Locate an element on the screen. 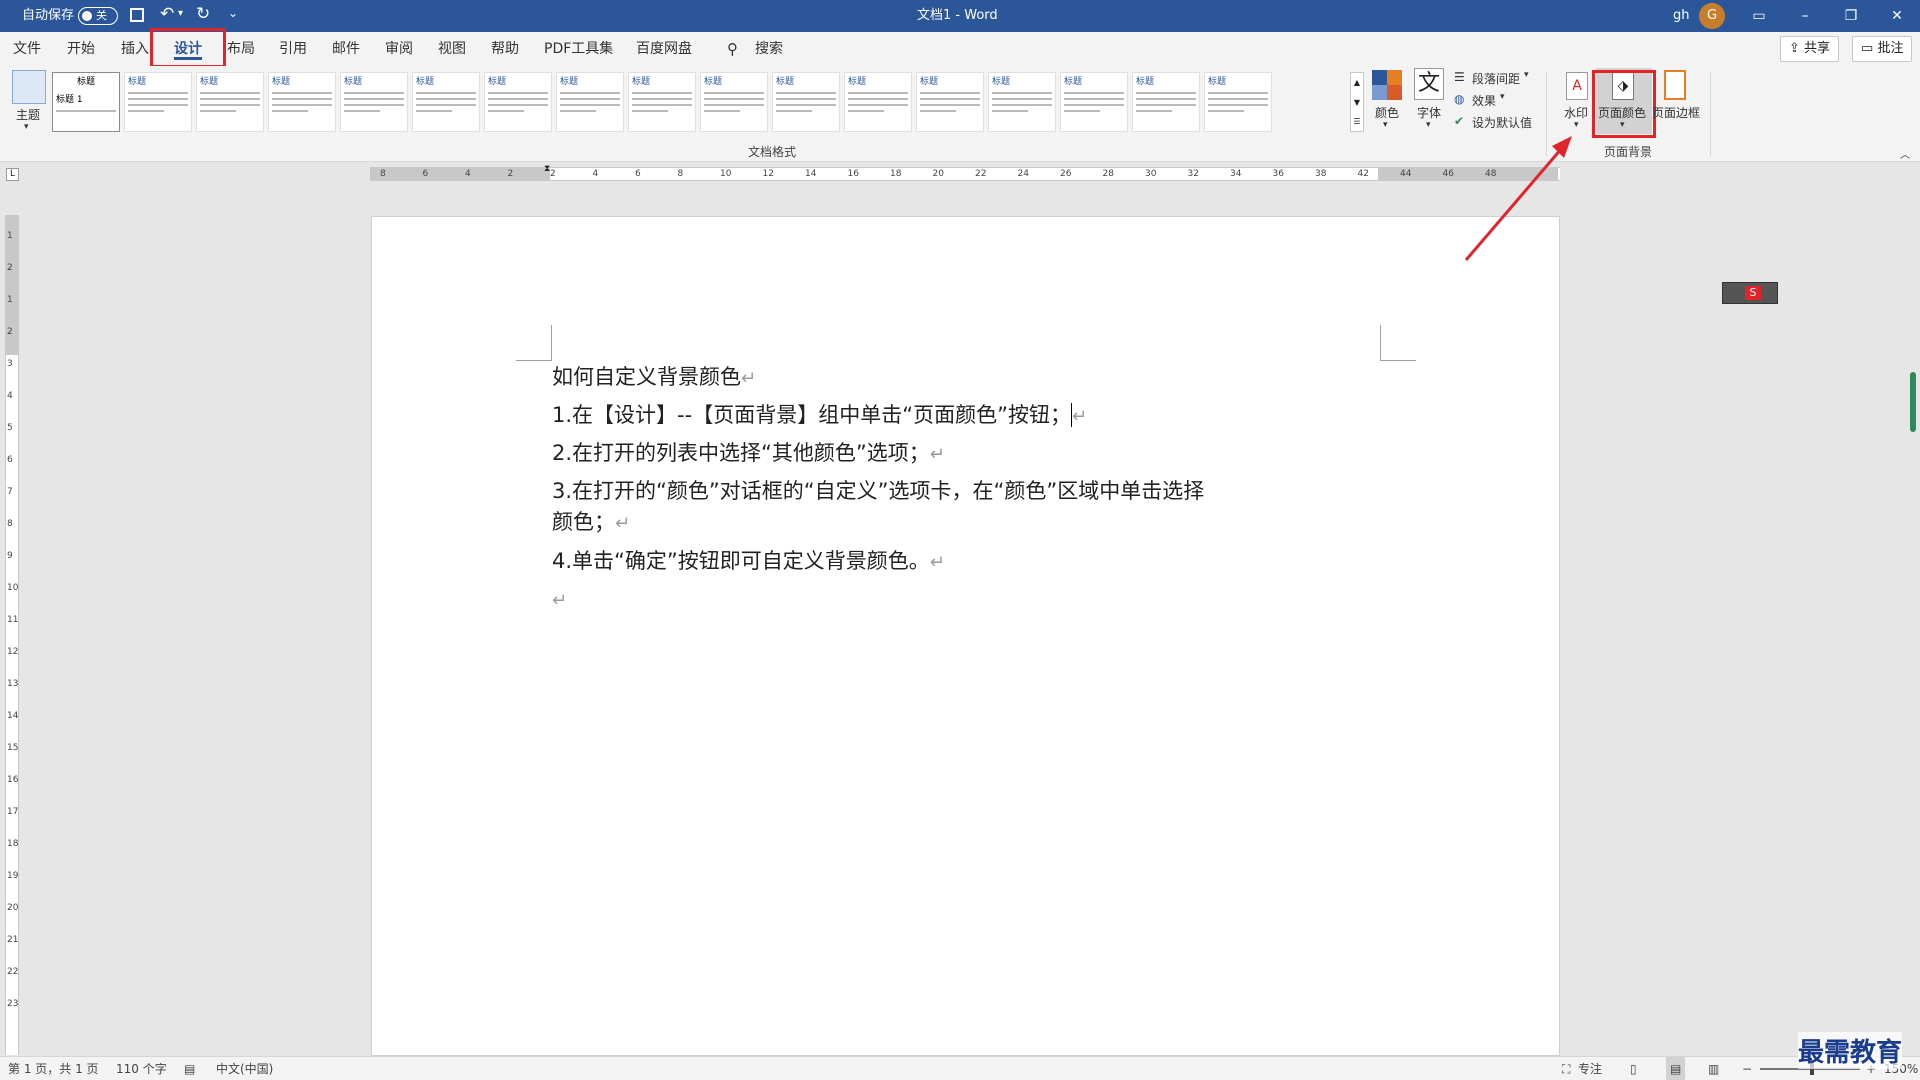 This screenshot has height=1080, width=1920. colors-label: 颜色 is located at coordinates (1387, 112).